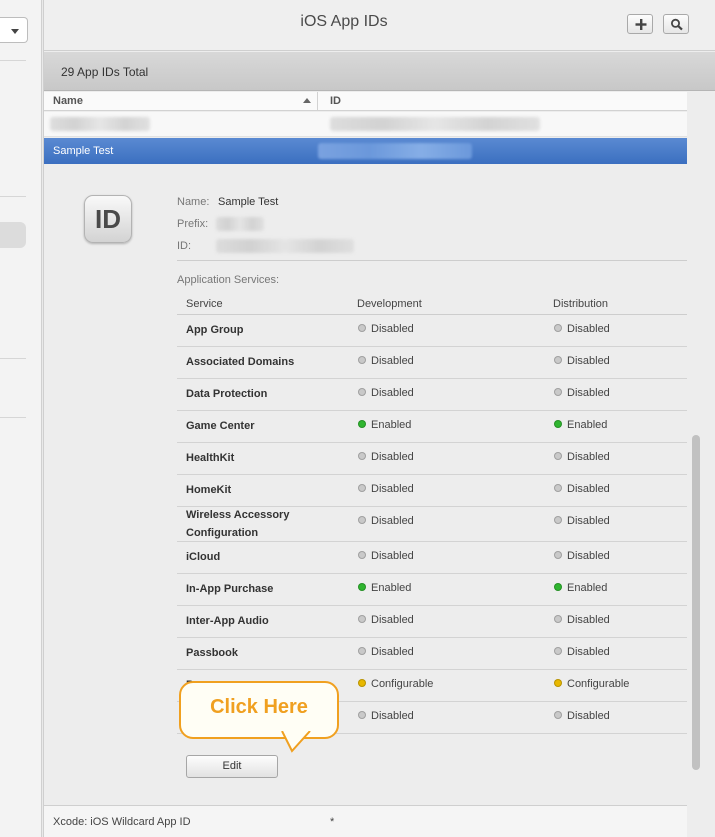 This screenshot has width=715, height=837. What do you see at coordinates (227, 394) in the screenshot?
I see `service-name: Data Protection` at bounding box center [227, 394].